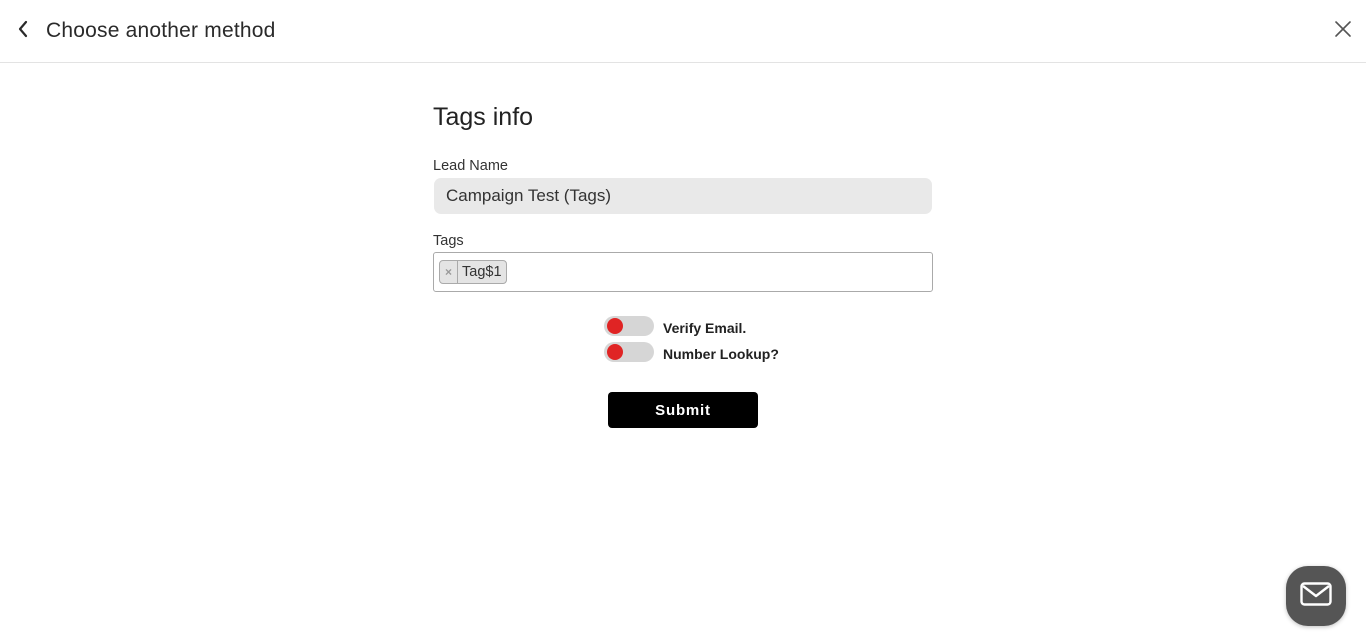  I want to click on verify-email-toggle, so click(629, 326).